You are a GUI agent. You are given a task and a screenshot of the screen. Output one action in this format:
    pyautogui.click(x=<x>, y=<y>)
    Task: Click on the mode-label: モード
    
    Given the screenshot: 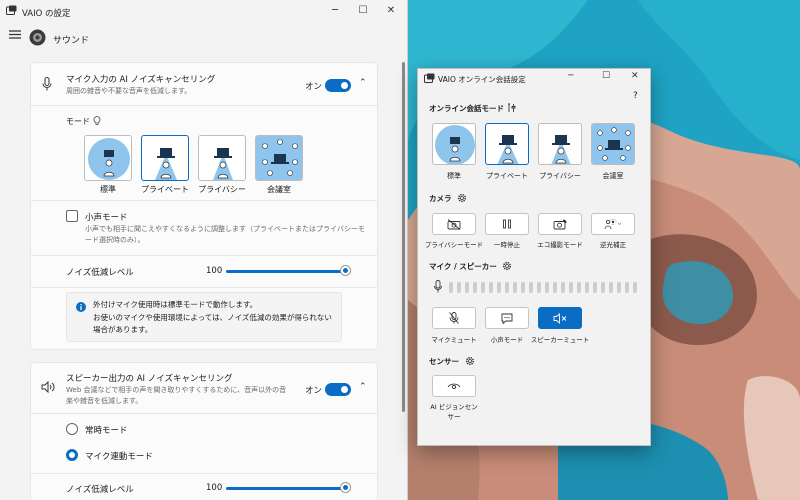 What is the action you would take?
    pyautogui.click(x=83, y=121)
    